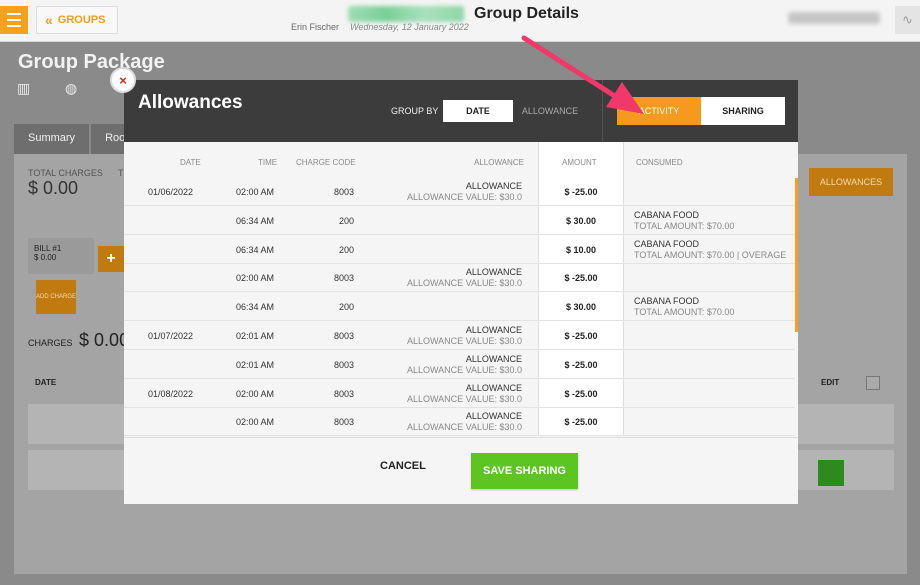  What do you see at coordinates (268, 162) in the screenshot?
I see `col-header-time: TIME` at bounding box center [268, 162].